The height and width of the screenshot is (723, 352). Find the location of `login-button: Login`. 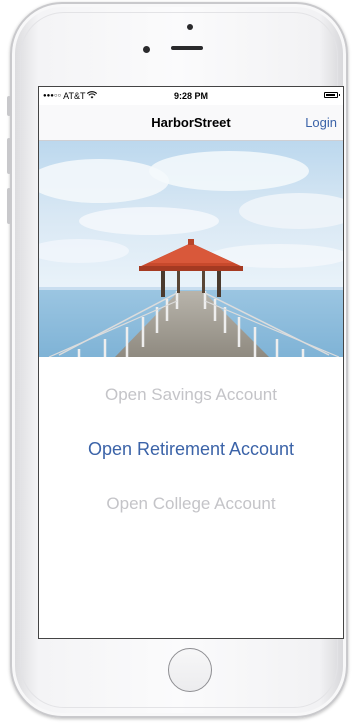

login-button: Login is located at coordinates (321, 122).